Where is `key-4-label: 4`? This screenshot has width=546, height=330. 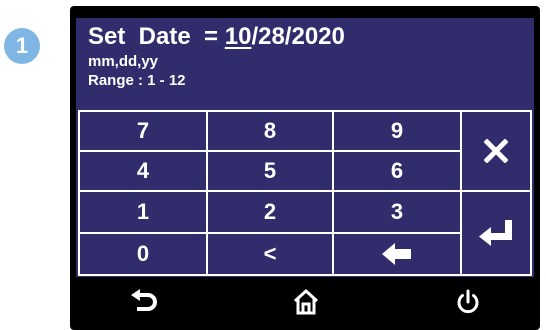 key-4-label: 4 is located at coordinates (143, 170).